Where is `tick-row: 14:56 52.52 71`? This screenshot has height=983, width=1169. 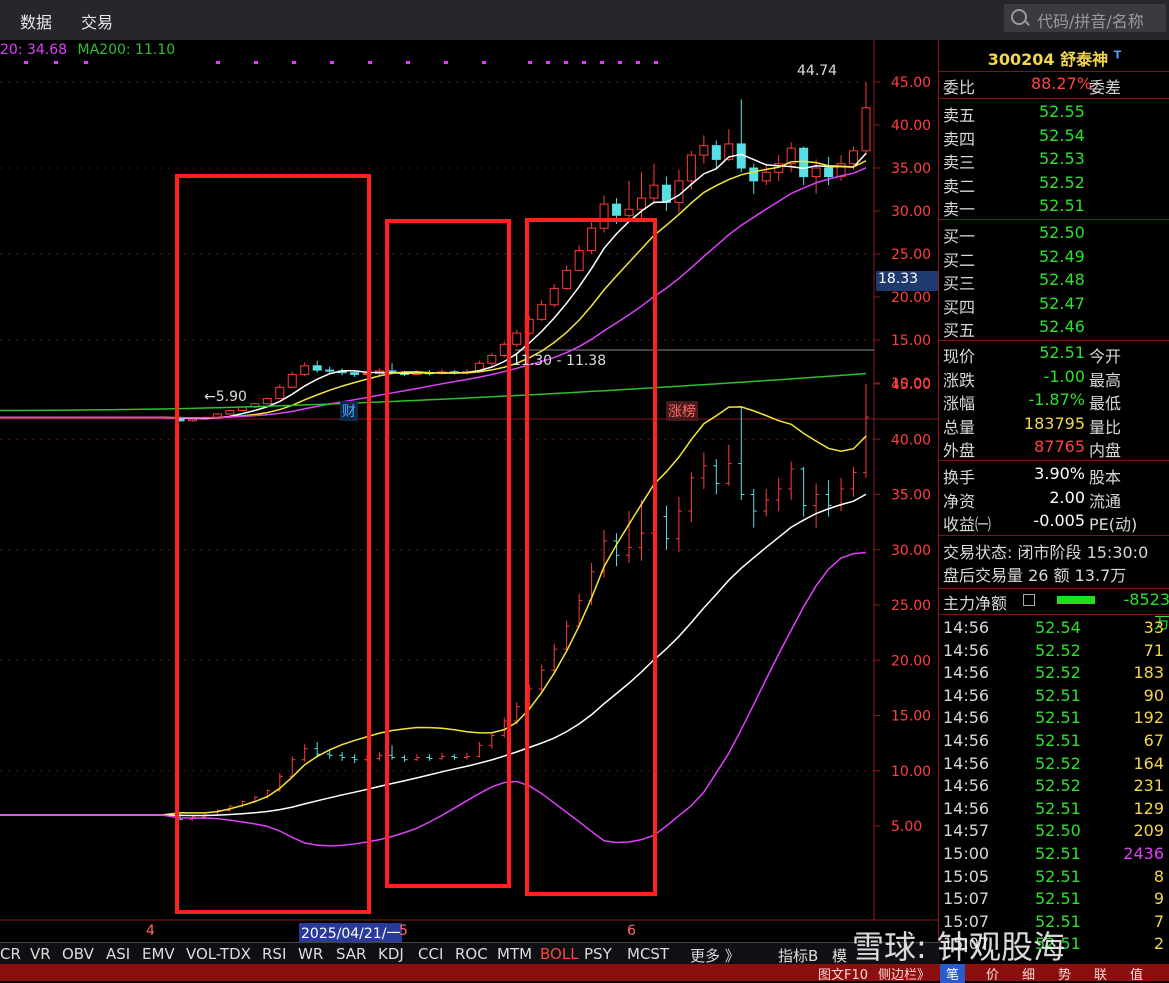 tick-row: 14:56 52.52 71 is located at coordinates (1054, 652).